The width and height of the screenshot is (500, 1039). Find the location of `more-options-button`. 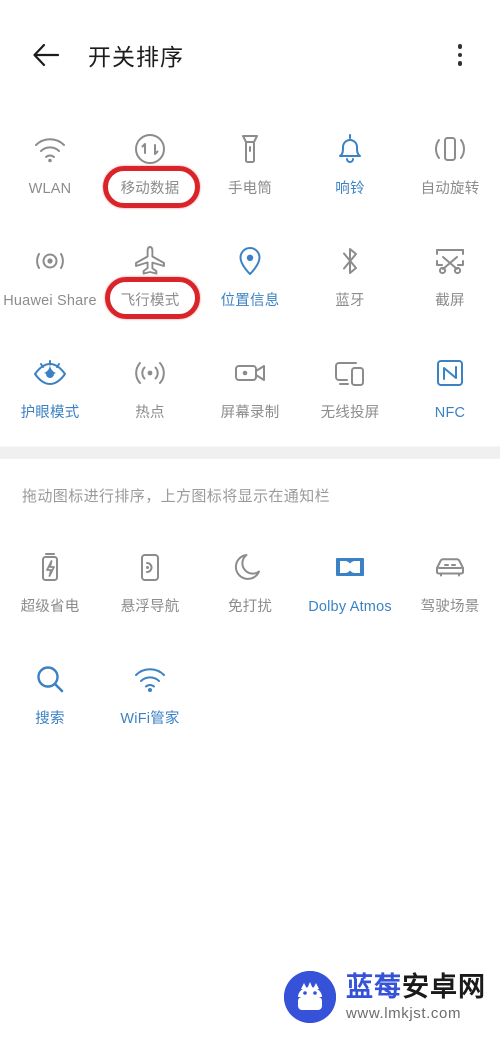

more-options-button is located at coordinates (460, 55).